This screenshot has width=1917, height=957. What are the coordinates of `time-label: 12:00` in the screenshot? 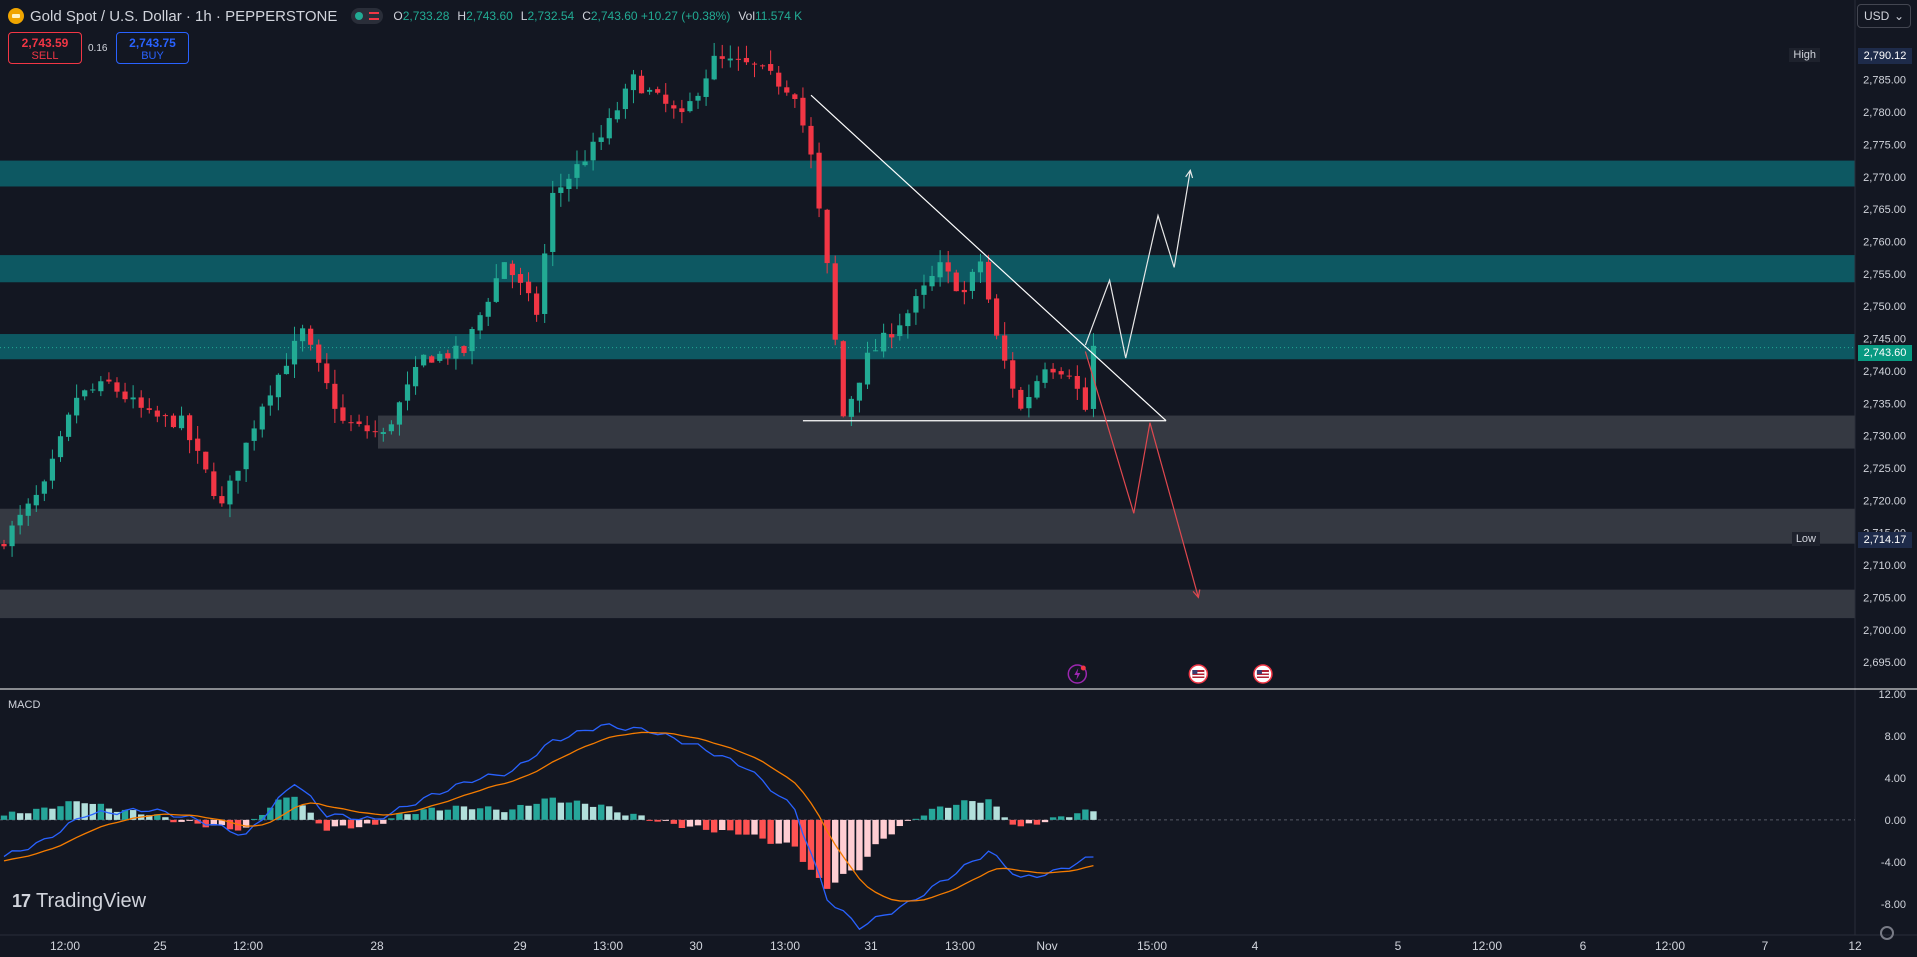 It's located at (1487, 946).